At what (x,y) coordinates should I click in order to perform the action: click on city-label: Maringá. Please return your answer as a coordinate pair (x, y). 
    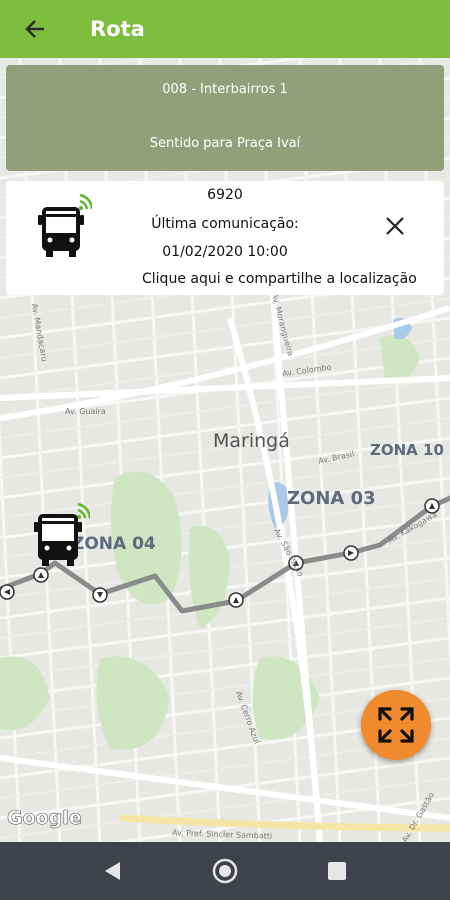
    Looking at the image, I should click on (251, 441).